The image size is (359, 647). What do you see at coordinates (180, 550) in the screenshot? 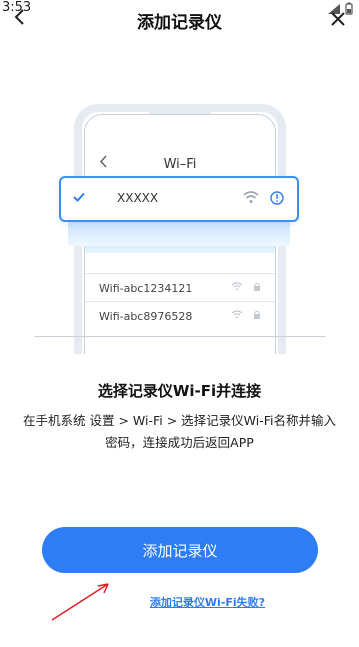
I see `add-recorder-button: 添加记录仪` at bounding box center [180, 550].